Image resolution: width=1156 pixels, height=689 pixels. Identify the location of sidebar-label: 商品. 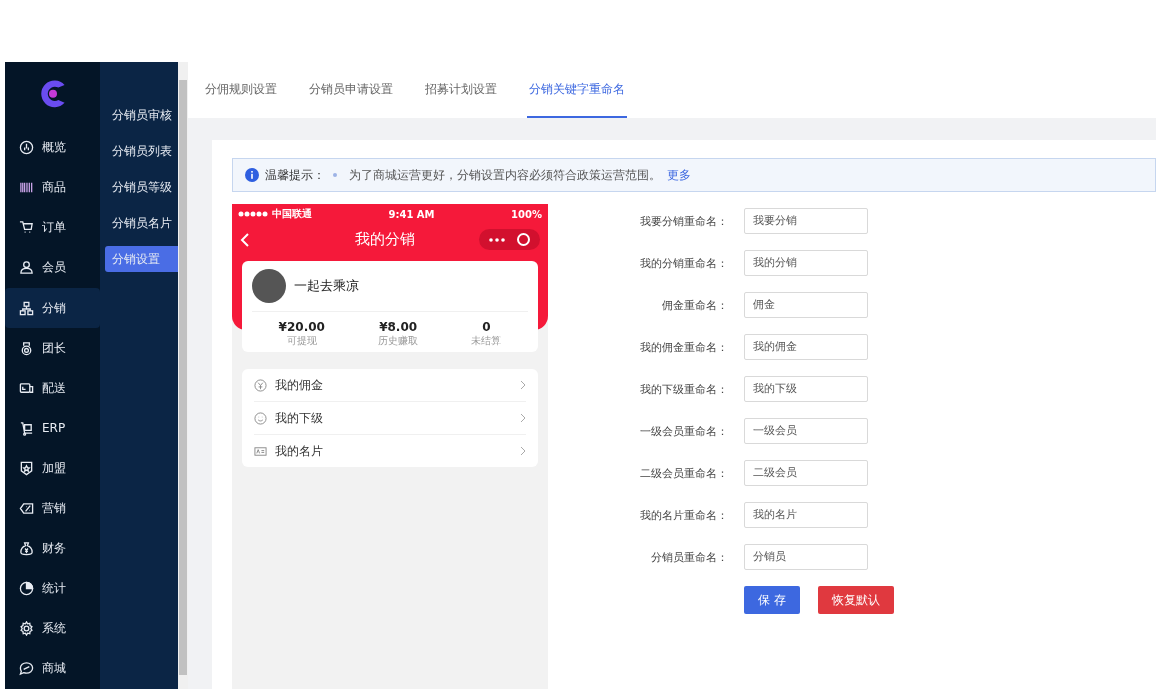
(54, 188).